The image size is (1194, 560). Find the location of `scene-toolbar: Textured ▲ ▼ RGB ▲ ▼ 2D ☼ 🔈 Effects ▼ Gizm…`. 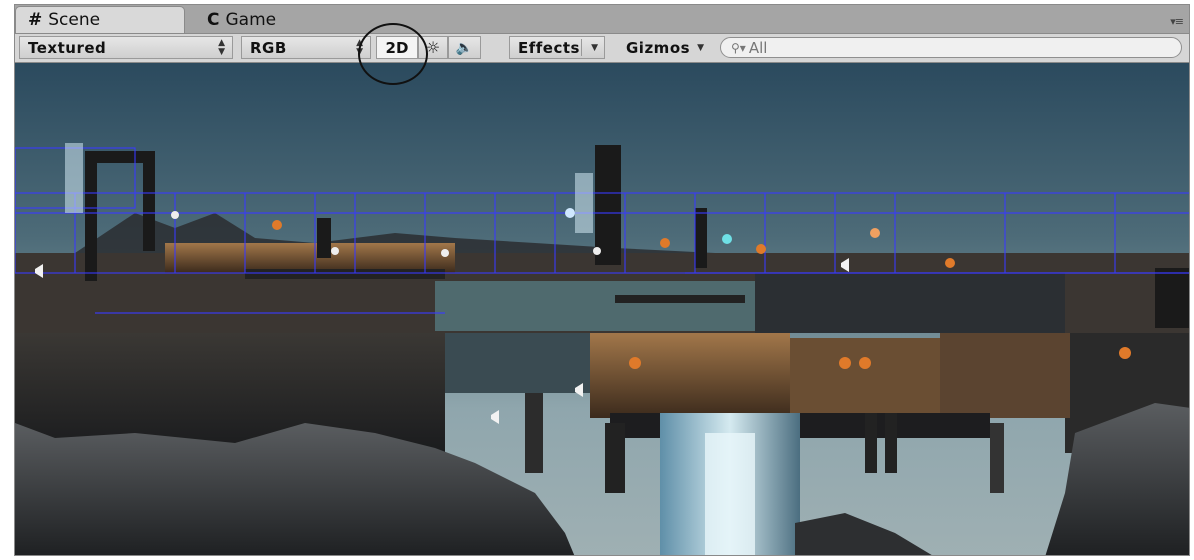

scene-toolbar: Textured ▲ ▼ RGB ▲ ▼ 2D ☼ 🔈 Effects ▼ Gizm… is located at coordinates (602, 48).